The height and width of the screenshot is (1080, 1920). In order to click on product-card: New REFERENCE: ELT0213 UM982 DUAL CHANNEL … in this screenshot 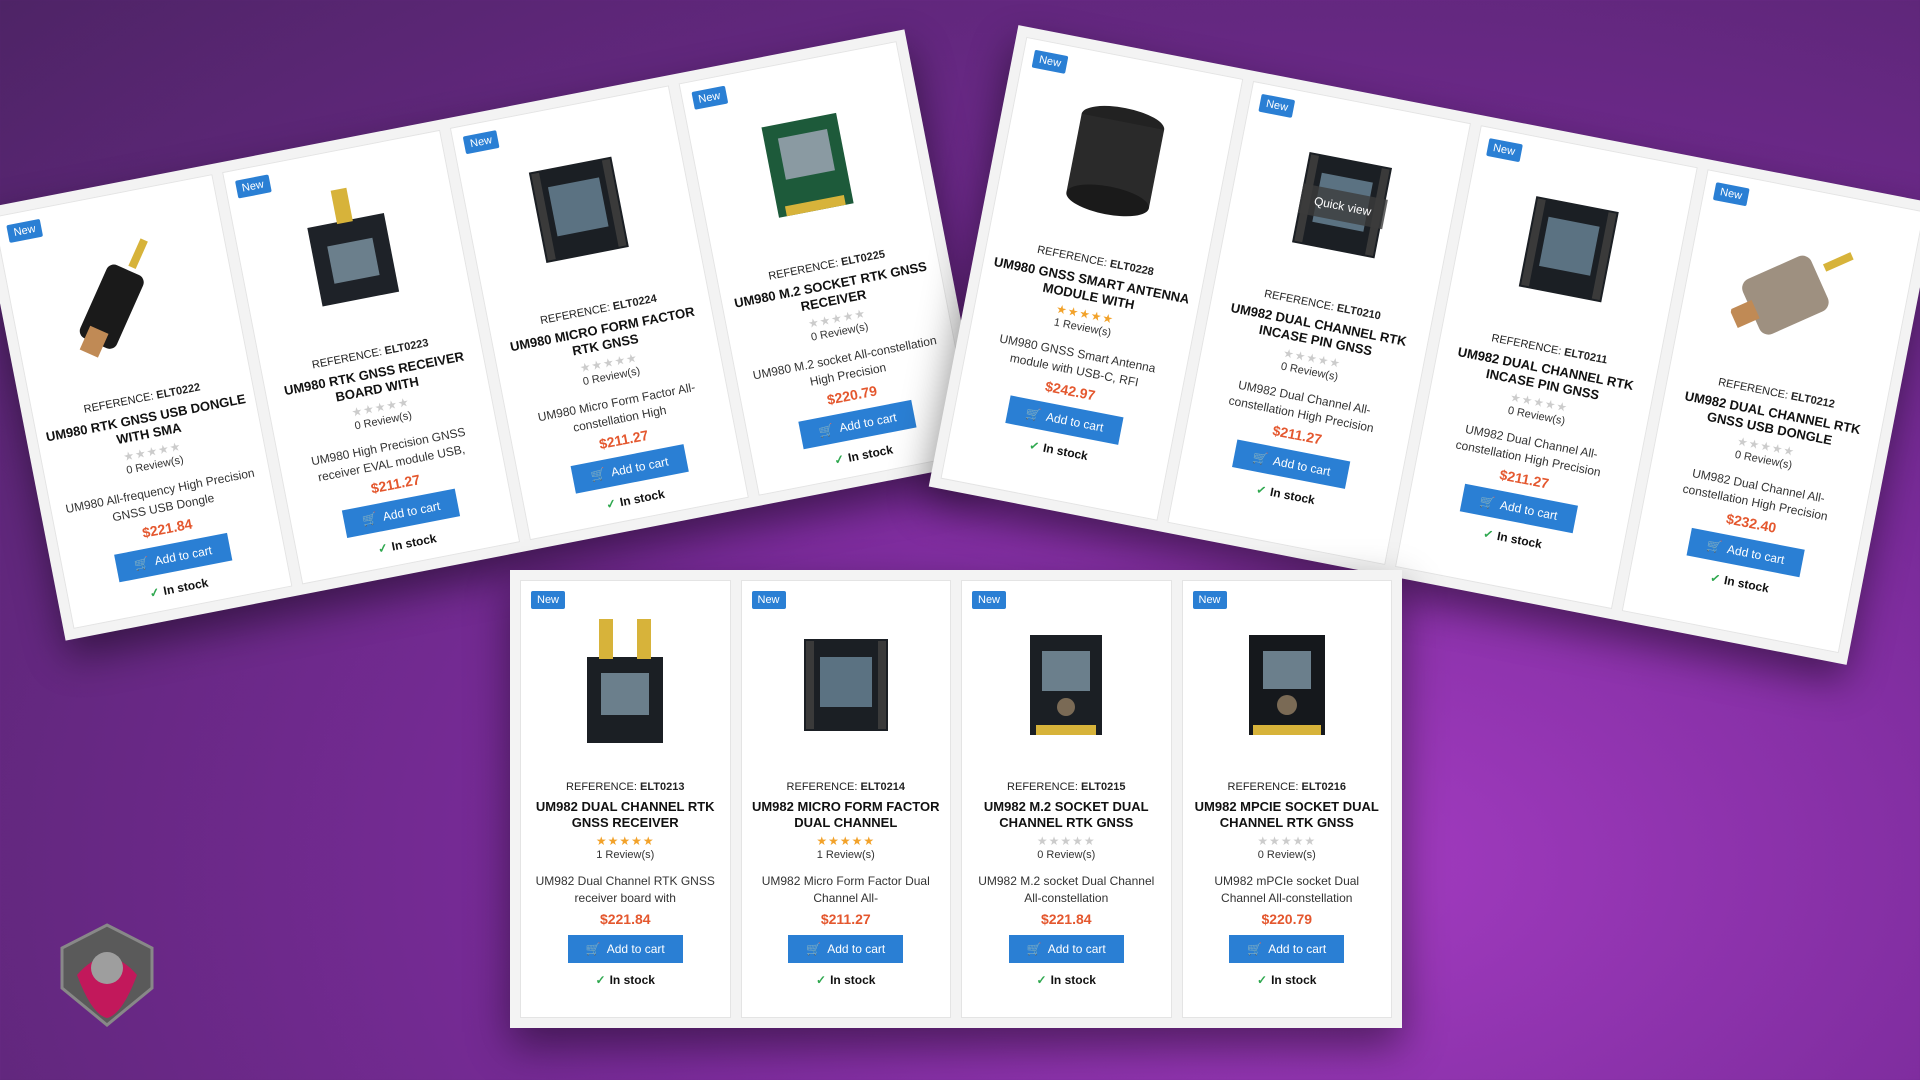, I will do `click(625, 799)`.